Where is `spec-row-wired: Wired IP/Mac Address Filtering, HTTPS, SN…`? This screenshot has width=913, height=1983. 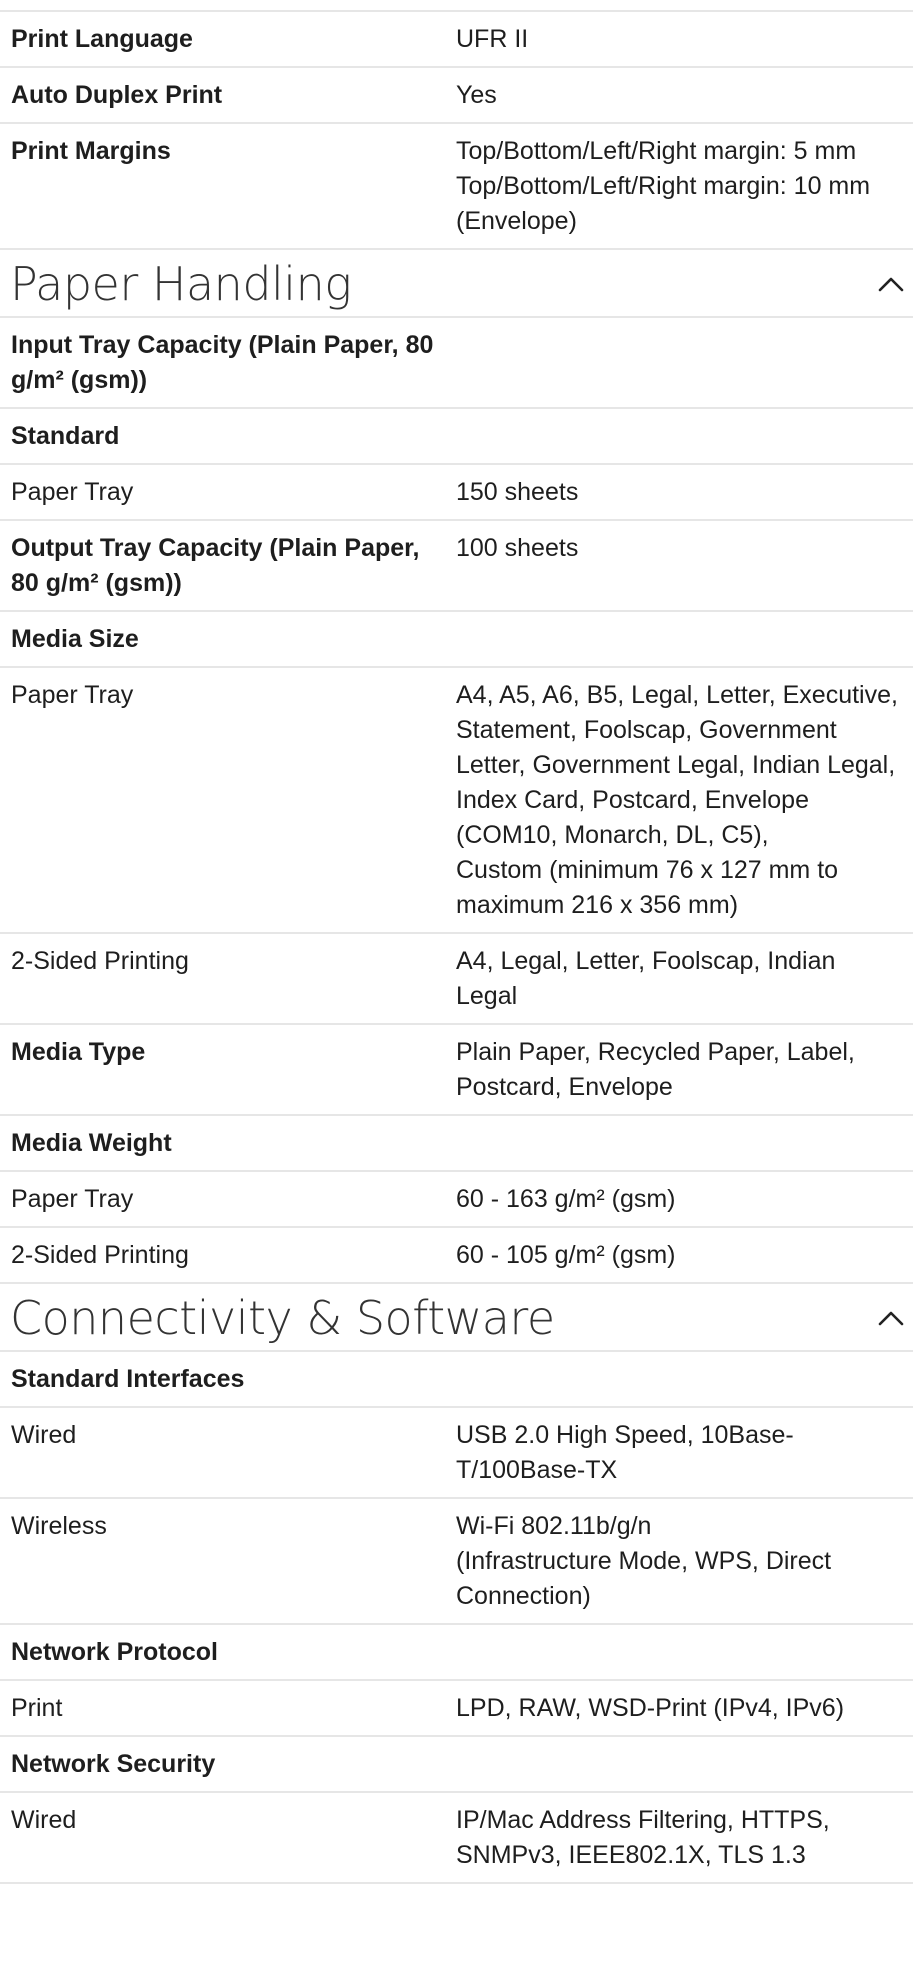 spec-row-wired: Wired IP/Mac Address Filtering, HTTPS, SN… is located at coordinates (456, 1838).